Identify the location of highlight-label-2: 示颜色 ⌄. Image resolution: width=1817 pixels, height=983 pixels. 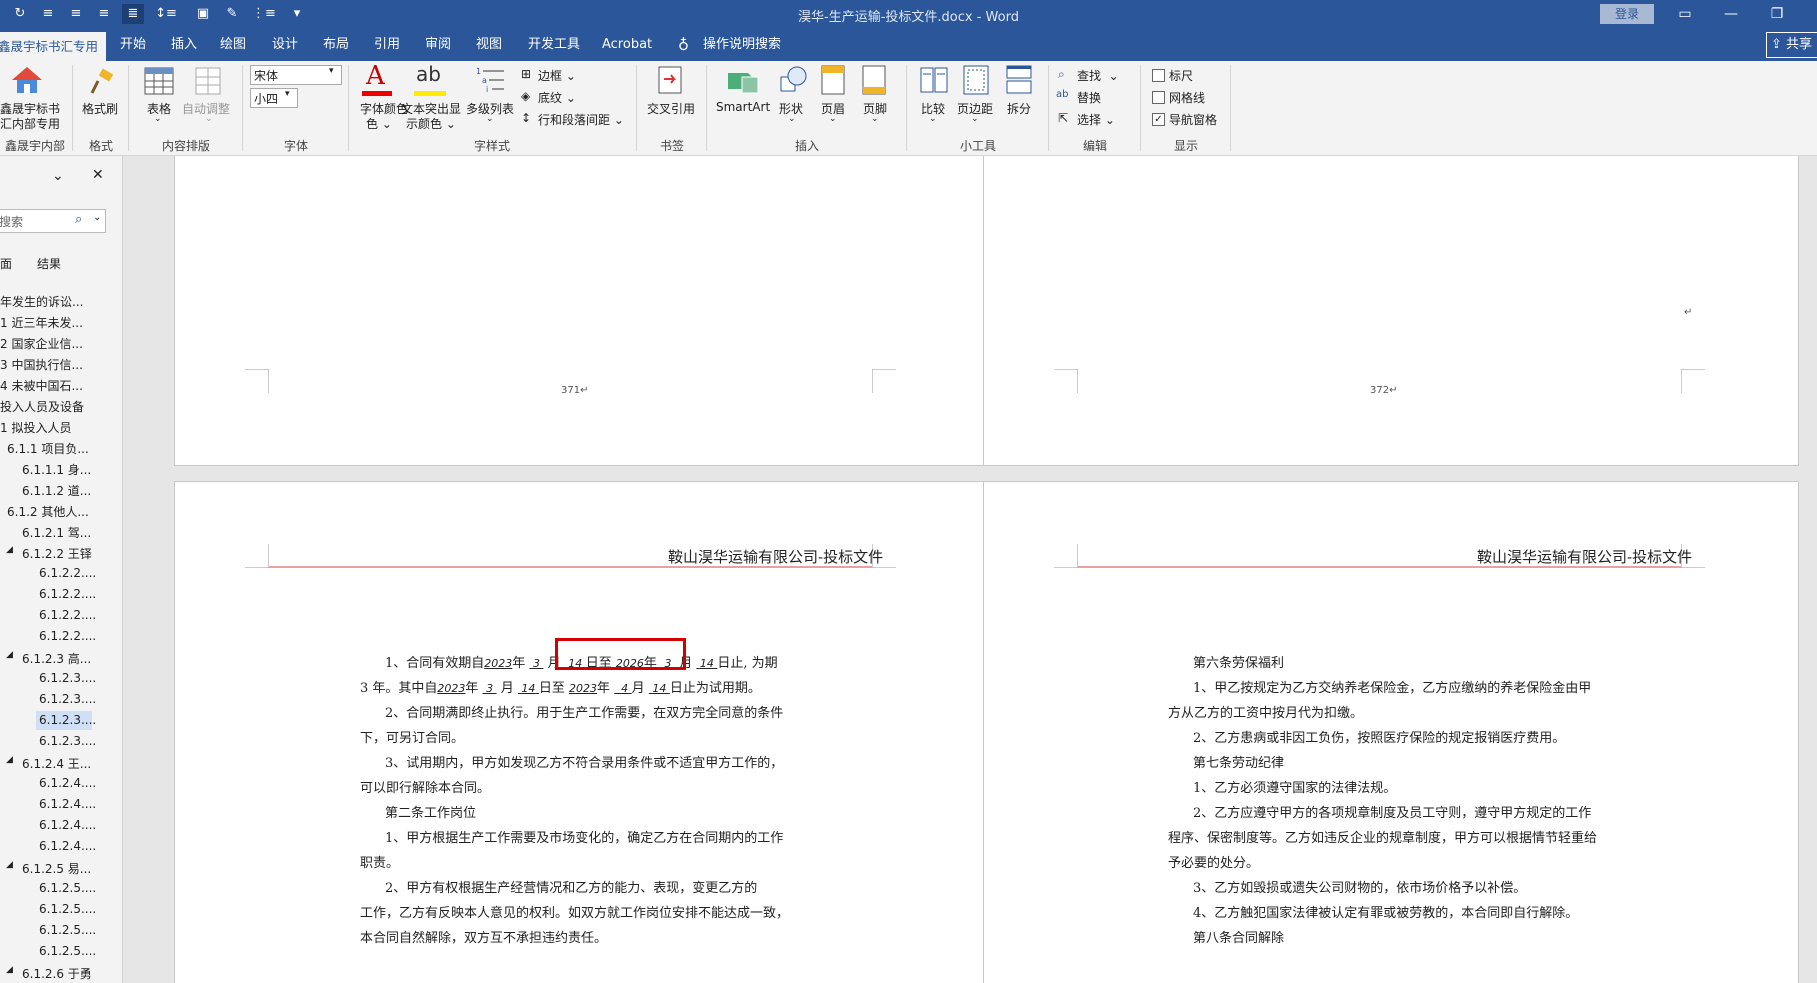
(431, 123).